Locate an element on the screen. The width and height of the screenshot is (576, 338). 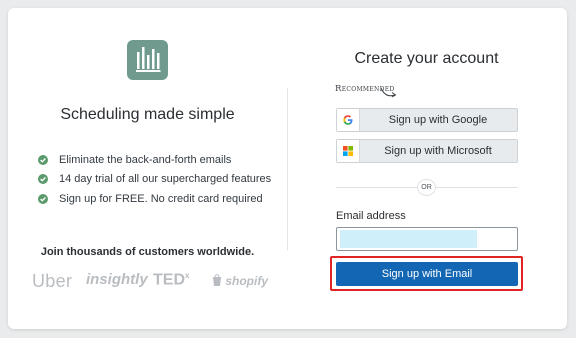
shopify-bag-icon is located at coordinates (217, 280).